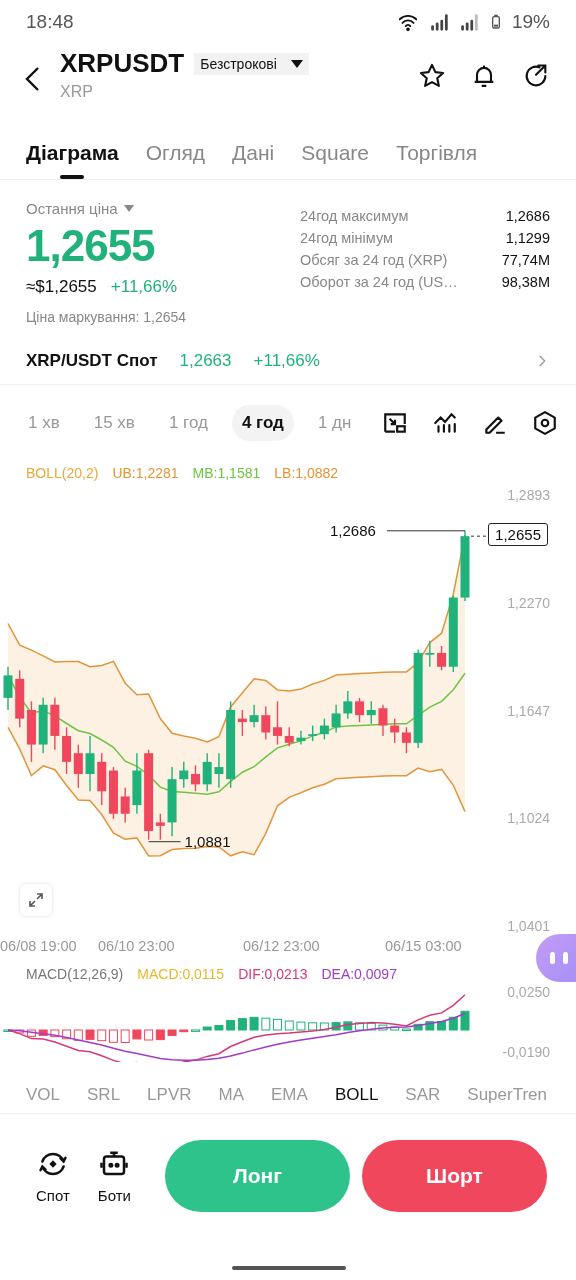 The image size is (576, 1280). I want to click on indicator-legend: MB:1,1581, so click(226, 473).